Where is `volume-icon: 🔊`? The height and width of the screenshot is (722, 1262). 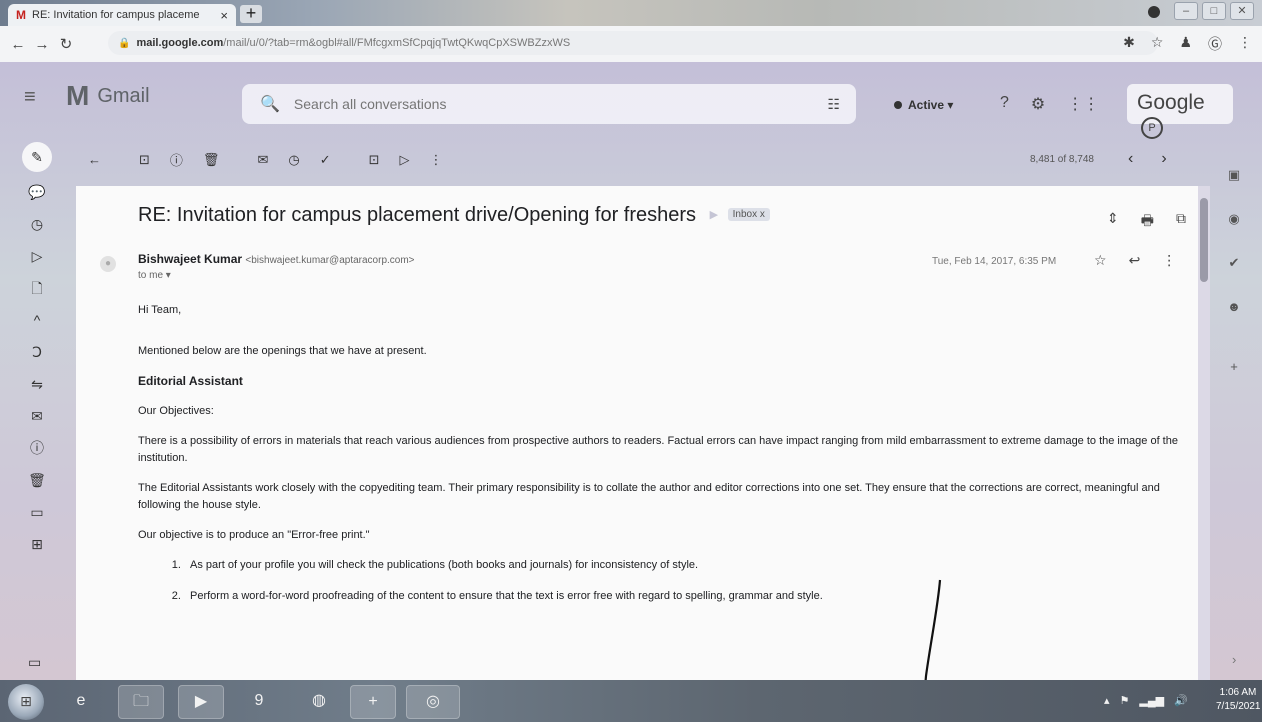
volume-icon: 🔊 is located at coordinates (1181, 700).